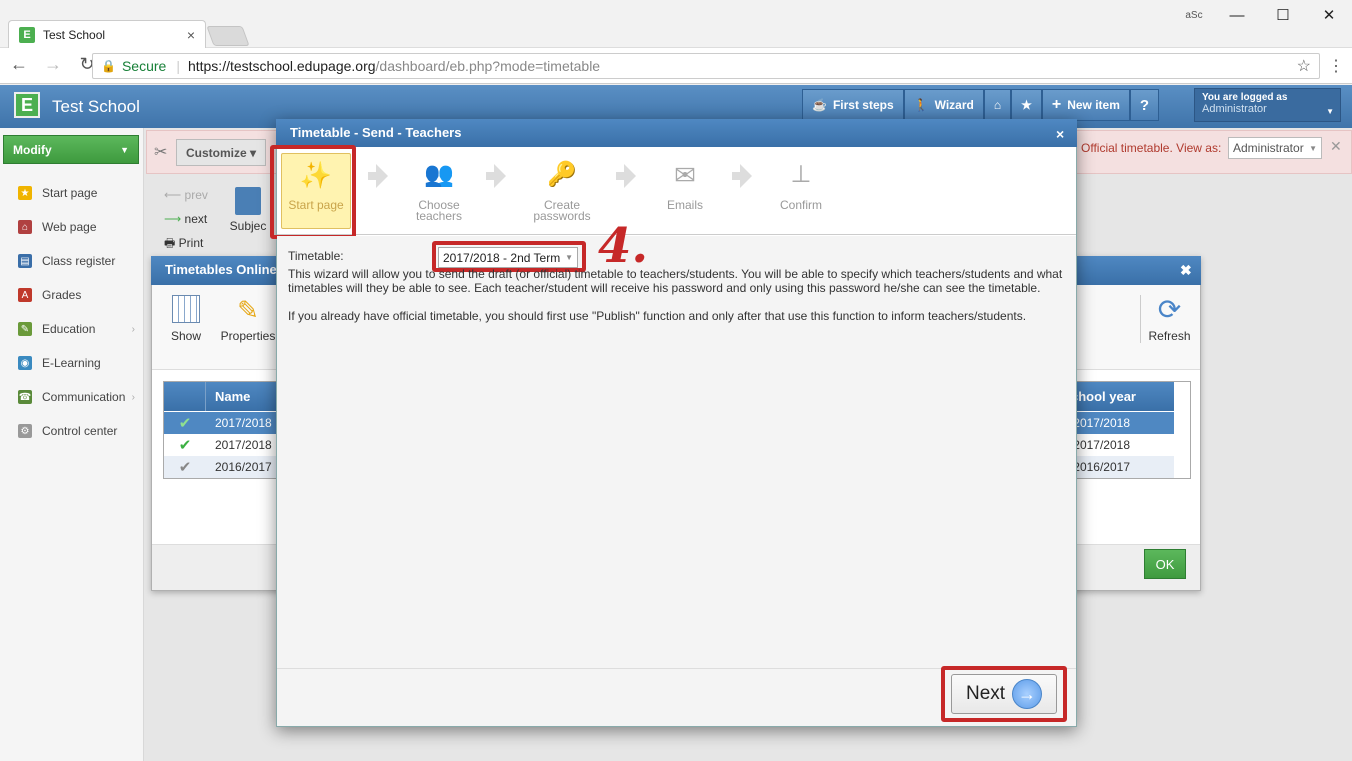 The width and height of the screenshot is (1352, 761). I want to click on home-button: ⌂, so click(997, 105).